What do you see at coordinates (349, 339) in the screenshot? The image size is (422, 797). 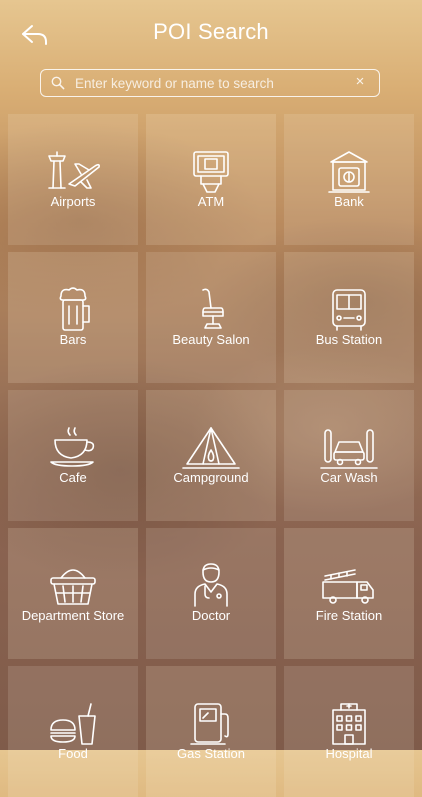 I see `category-label: Bus Station` at bounding box center [349, 339].